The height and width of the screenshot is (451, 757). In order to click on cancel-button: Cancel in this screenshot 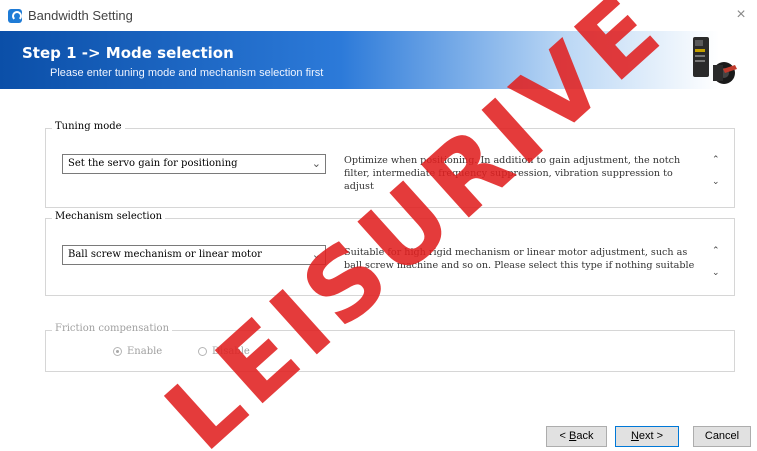, I will do `click(722, 436)`.